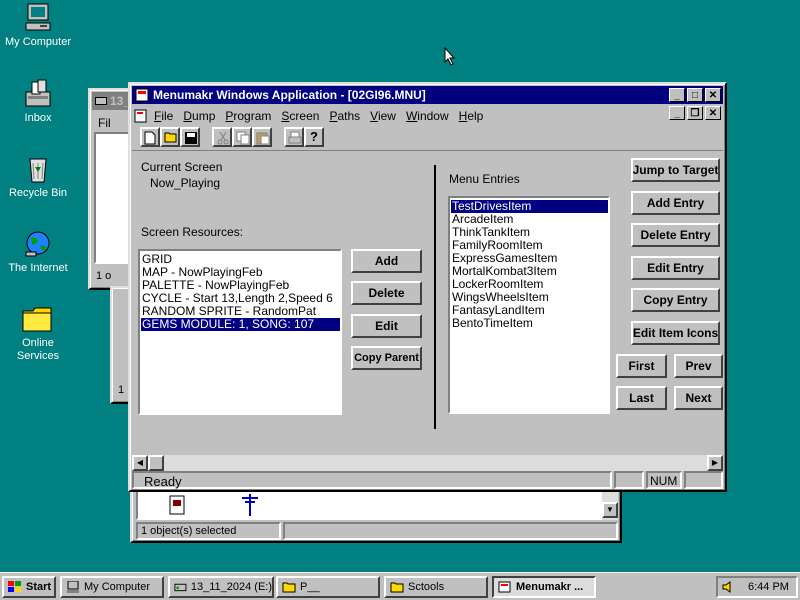 This screenshot has width=800, height=600. What do you see at coordinates (728, 587) in the screenshot?
I see `speaker-icon` at bounding box center [728, 587].